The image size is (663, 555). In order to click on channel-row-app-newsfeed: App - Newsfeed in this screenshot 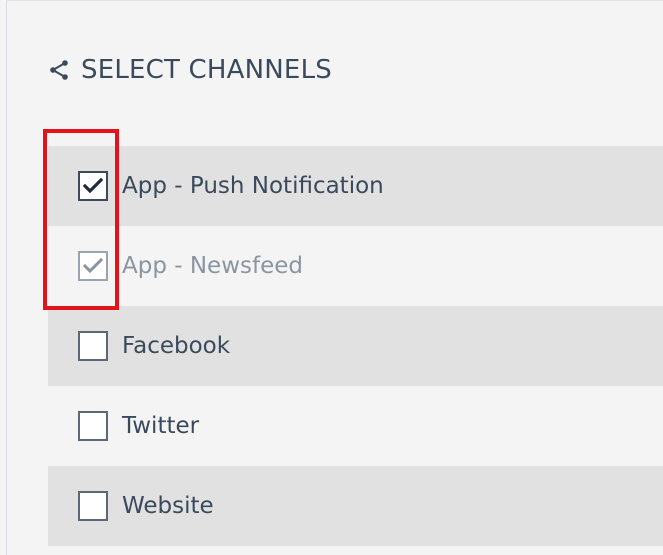, I will do `click(355, 266)`.